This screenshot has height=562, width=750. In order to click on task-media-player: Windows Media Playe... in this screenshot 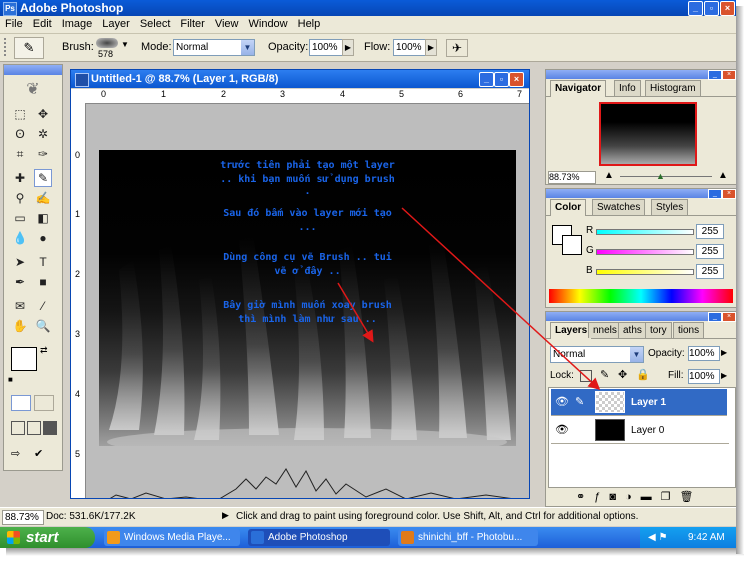, I will do `click(172, 537)`.